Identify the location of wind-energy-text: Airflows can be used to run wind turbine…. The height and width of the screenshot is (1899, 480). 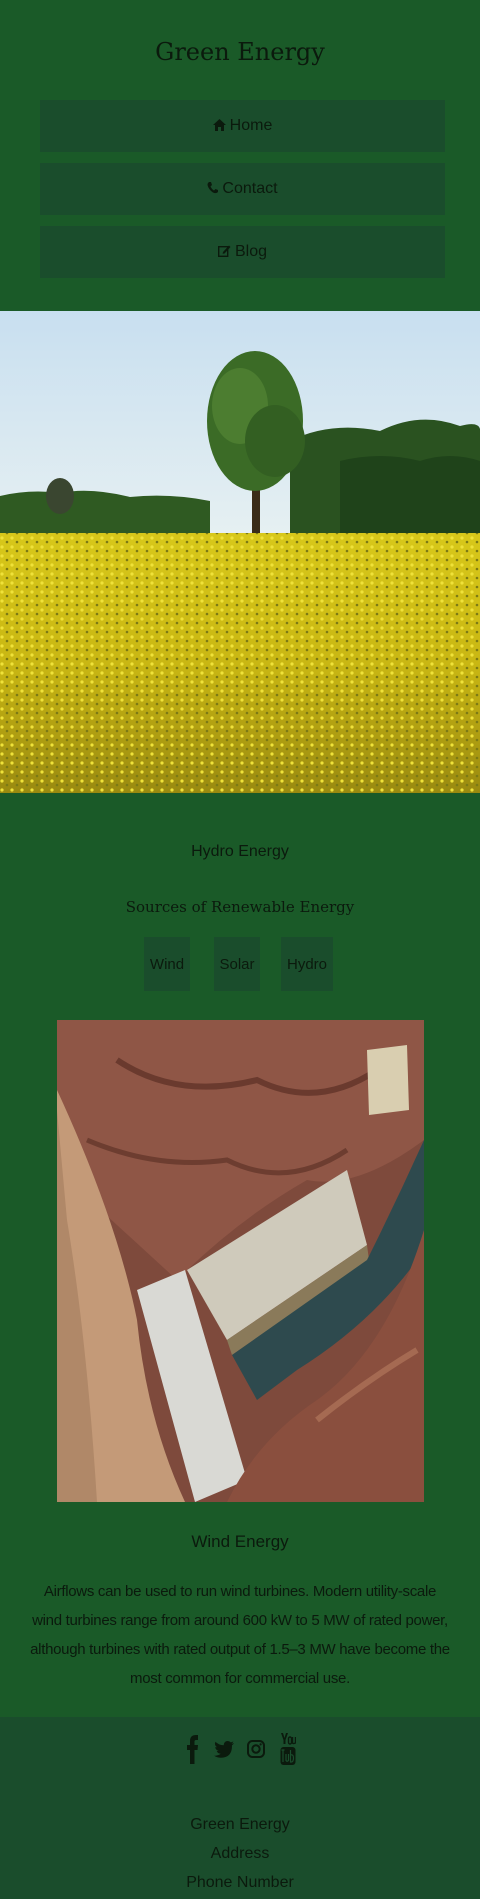
(240, 1635).